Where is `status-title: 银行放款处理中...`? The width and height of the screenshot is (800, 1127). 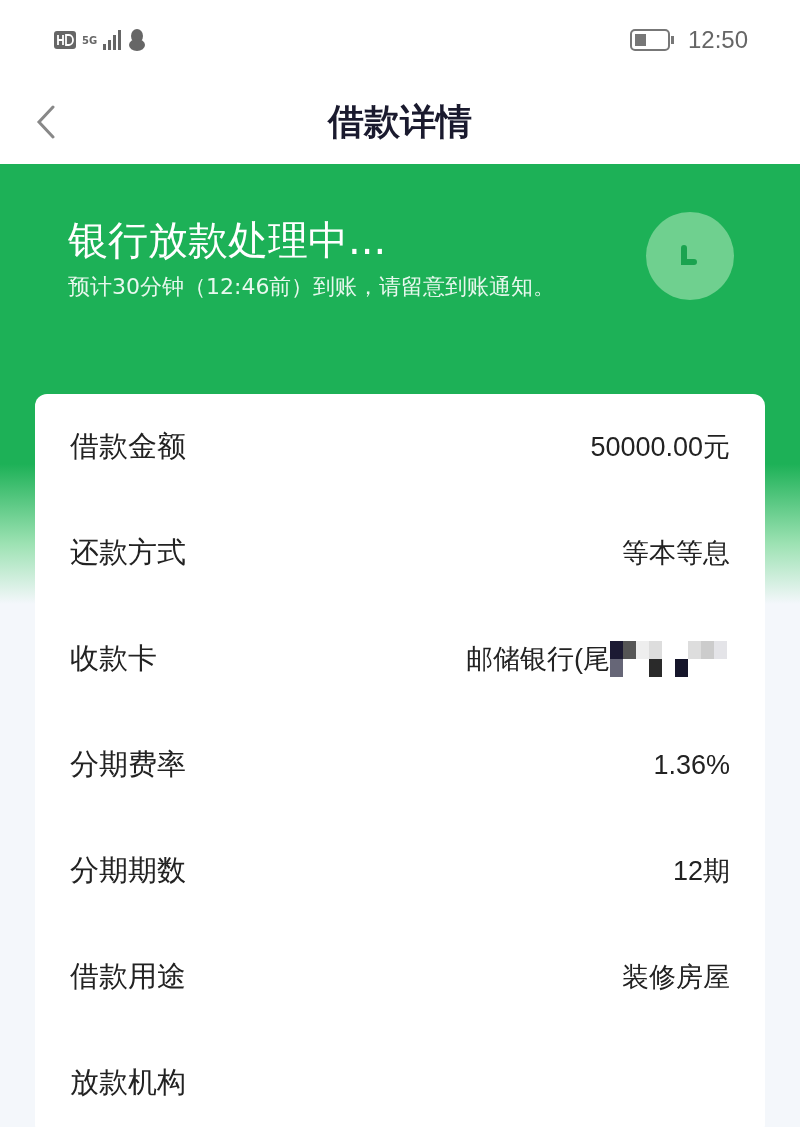 status-title: 银行放款处理中... is located at coordinates (228, 240).